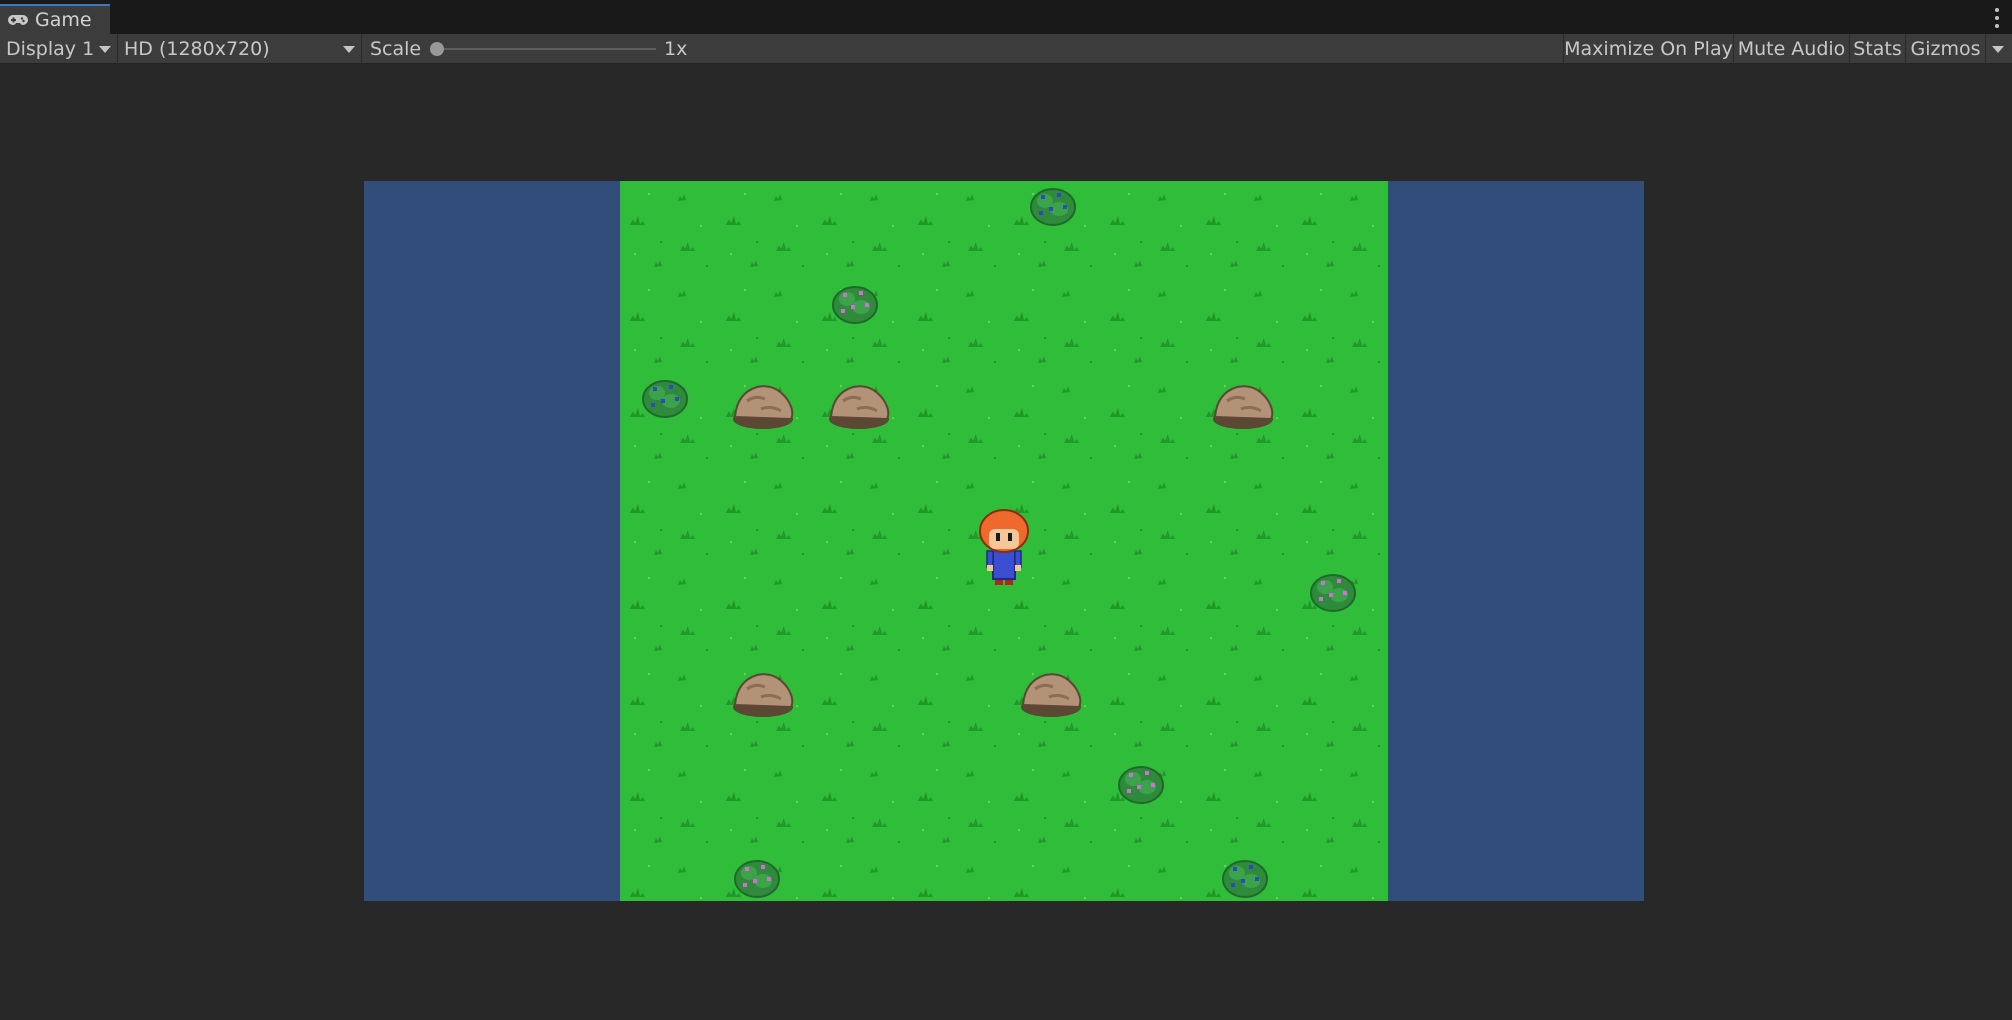  I want to click on resolution-dropdown-label: HD (1280x720), so click(197, 49).